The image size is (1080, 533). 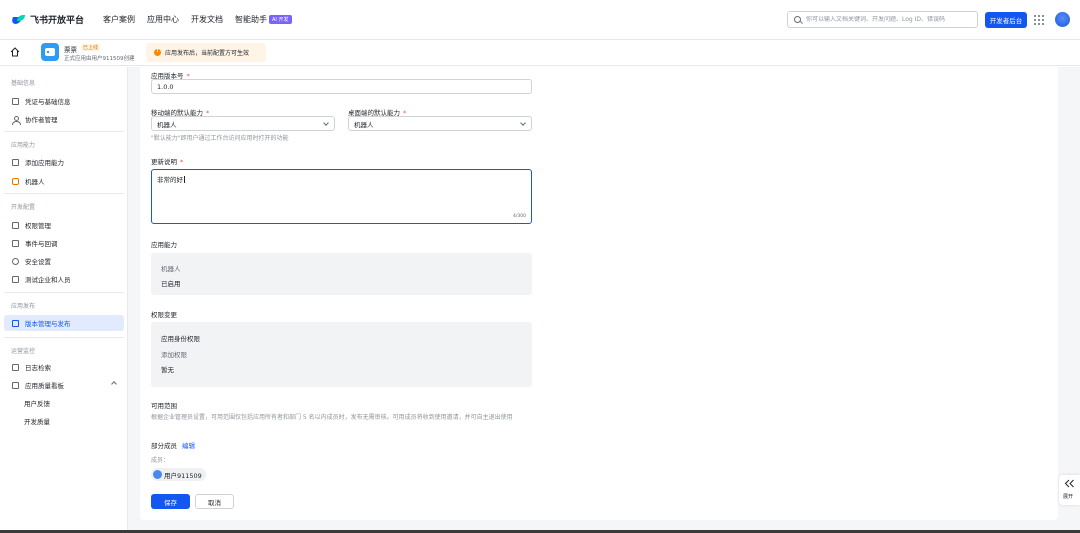 I want to click on ai-assistant-label: 智能助手, so click(x=251, y=19).